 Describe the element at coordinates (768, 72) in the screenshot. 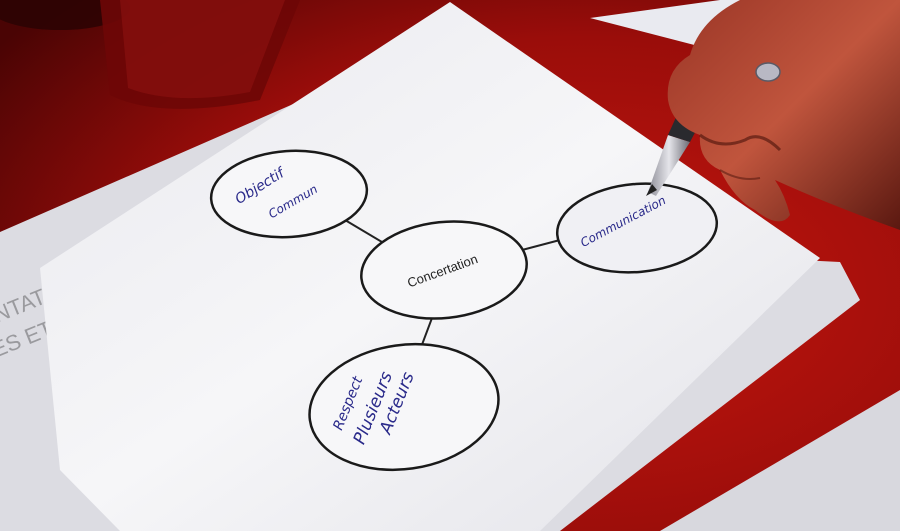

I see `ring` at that location.